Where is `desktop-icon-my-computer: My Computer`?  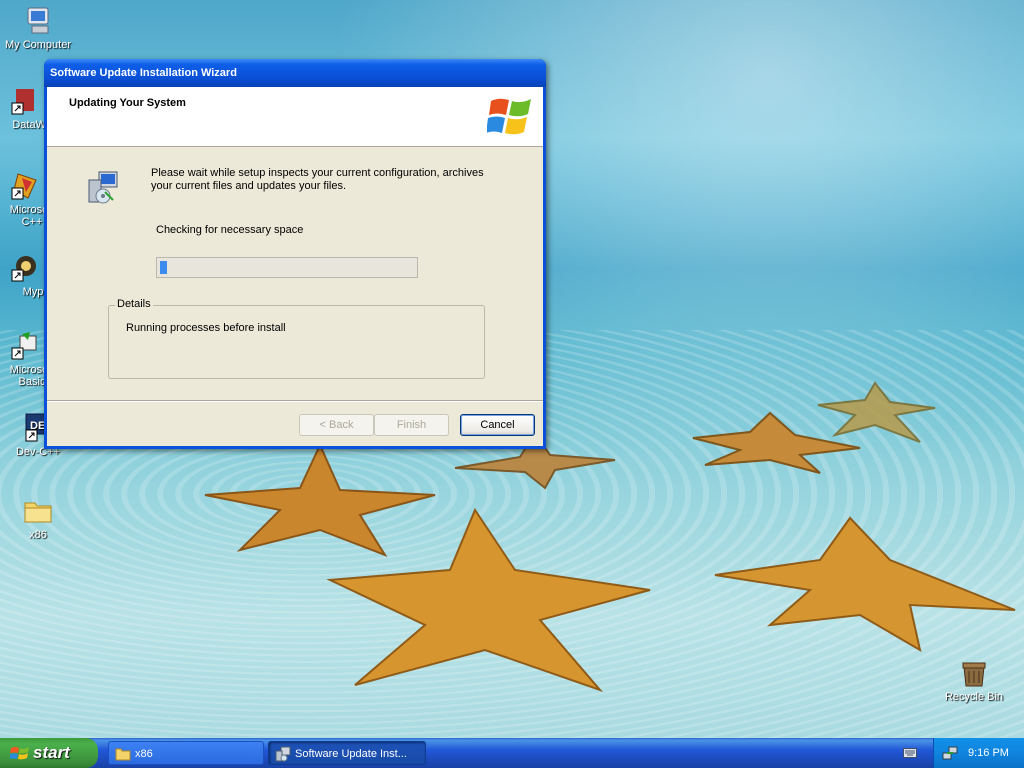 desktop-icon-my-computer: My Computer is located at coordinates (38, 28).